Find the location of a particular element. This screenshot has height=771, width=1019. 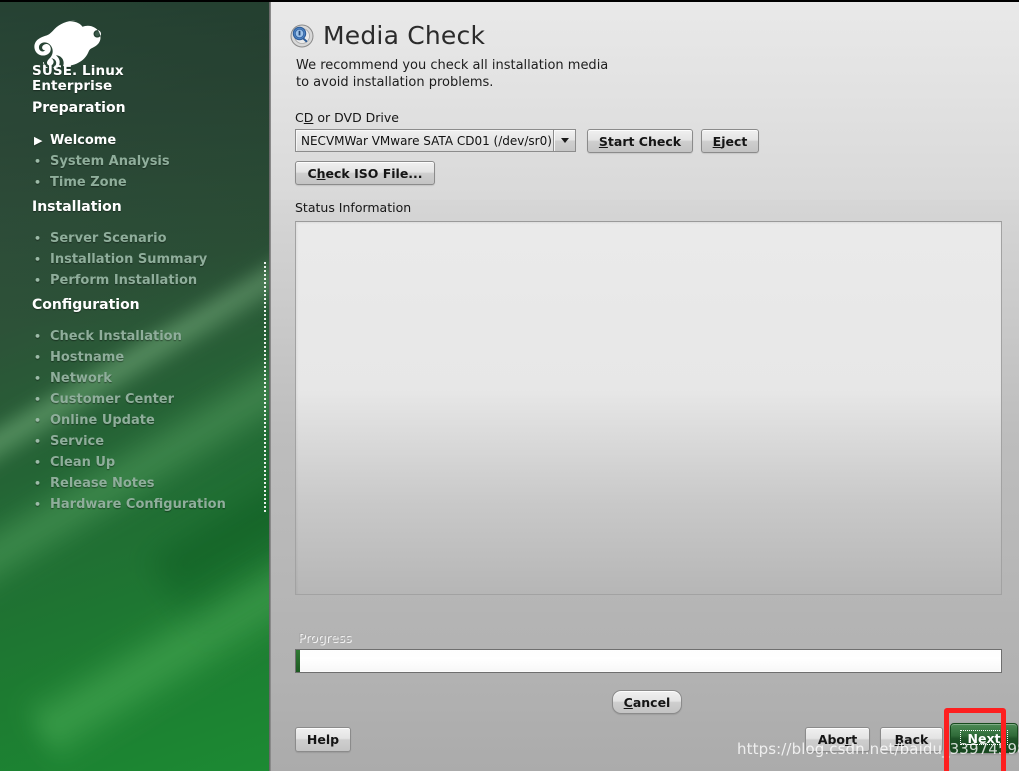

brand-line-2: Enterprise is located at coordinates (72, 86).